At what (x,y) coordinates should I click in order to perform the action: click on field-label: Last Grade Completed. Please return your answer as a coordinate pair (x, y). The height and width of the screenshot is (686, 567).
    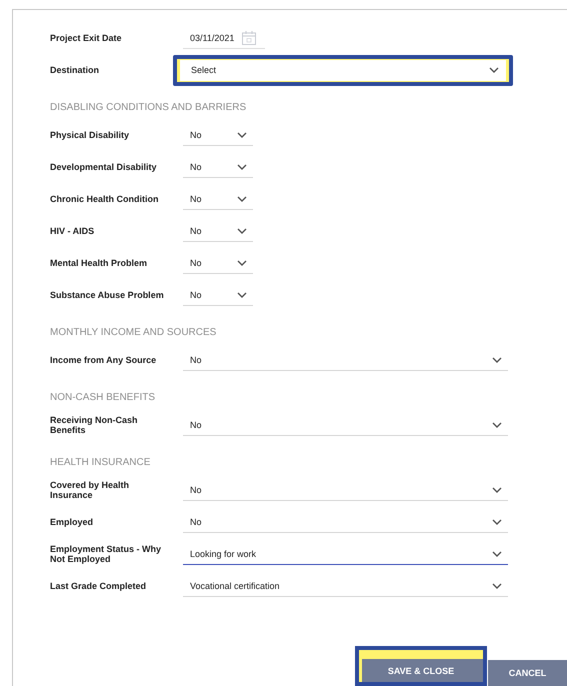
    Looking at the image, I should click on (99, 586).